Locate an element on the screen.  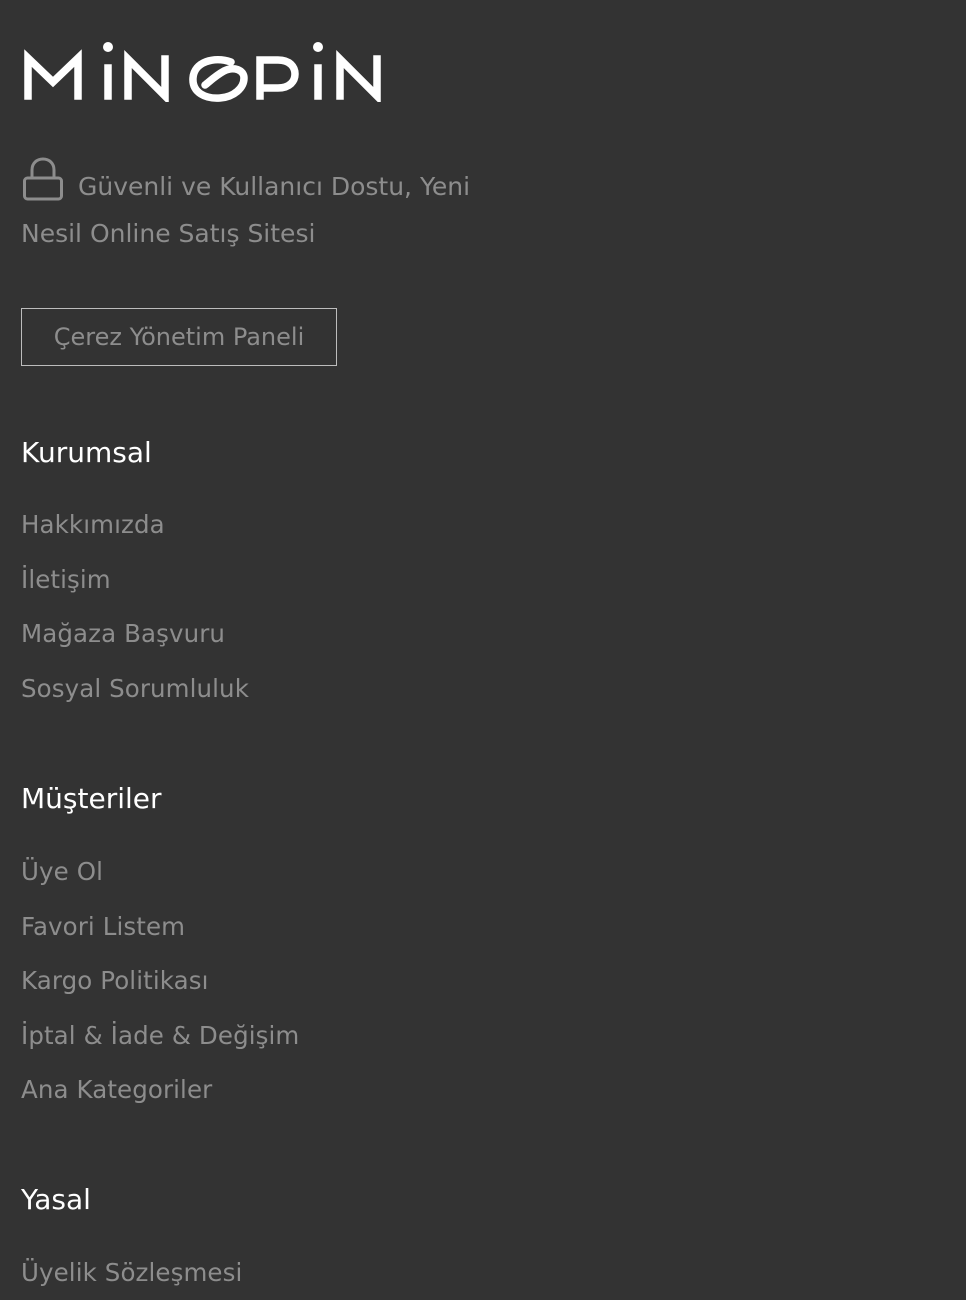
brand-logo is located at coordinates (208, 70).